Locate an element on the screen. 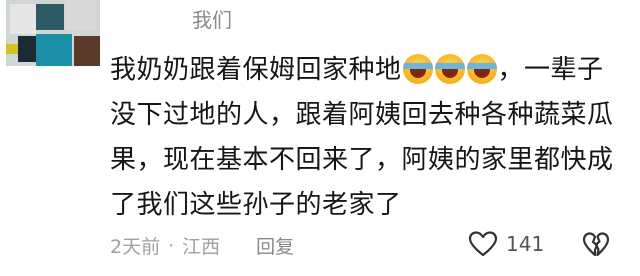  like-count: 141 is located at coordinates (525, 244).